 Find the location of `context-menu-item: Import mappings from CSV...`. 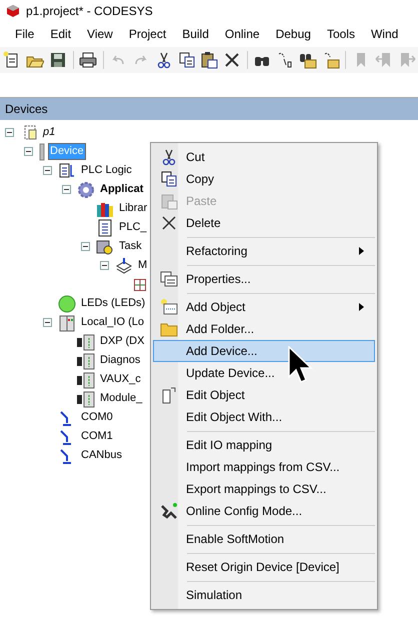

context-menu-item: Import mappings from CSV... is located at coordinates (264, 467).